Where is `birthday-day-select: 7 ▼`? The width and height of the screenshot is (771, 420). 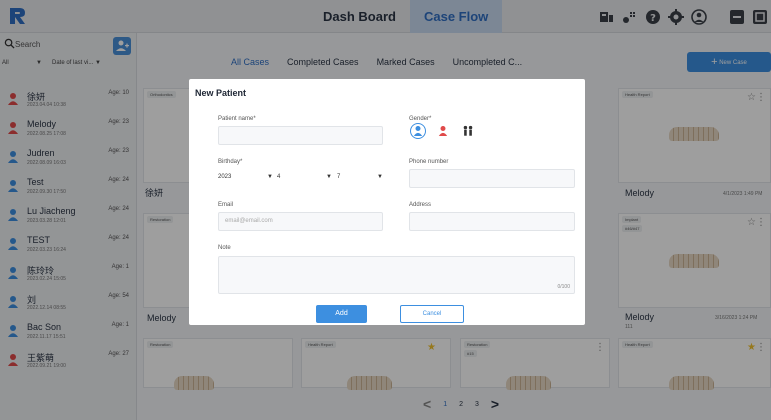
birthday-day-select: 7 ▼ is located at coordinates (360, 177).